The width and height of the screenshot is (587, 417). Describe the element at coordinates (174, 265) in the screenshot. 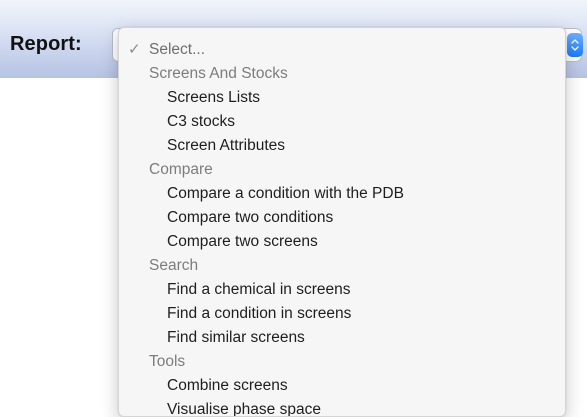

I see `group-header-search: Search` at that location.